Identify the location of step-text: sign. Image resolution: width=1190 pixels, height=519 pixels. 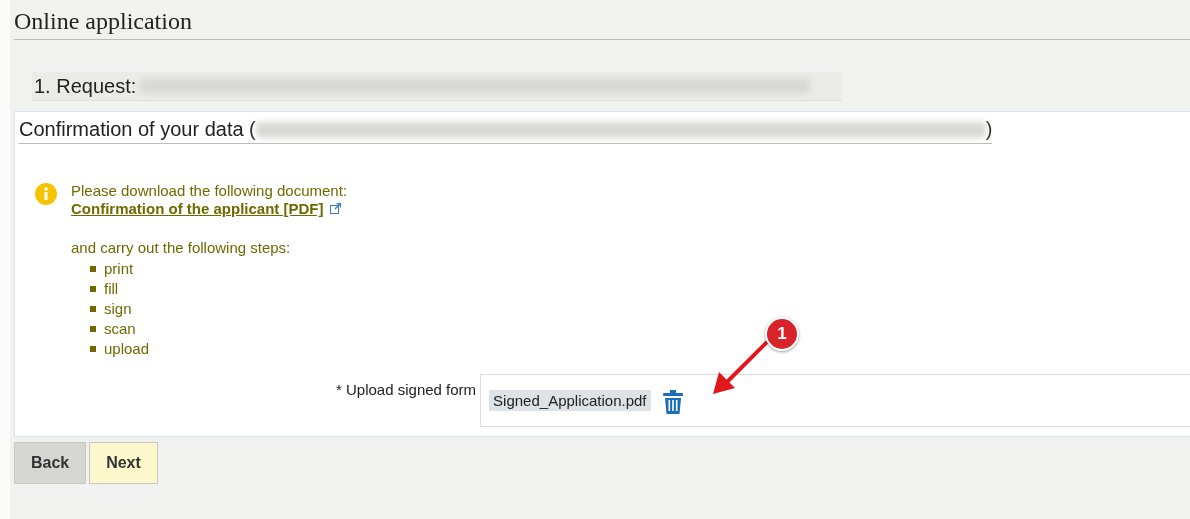
(118, 309).